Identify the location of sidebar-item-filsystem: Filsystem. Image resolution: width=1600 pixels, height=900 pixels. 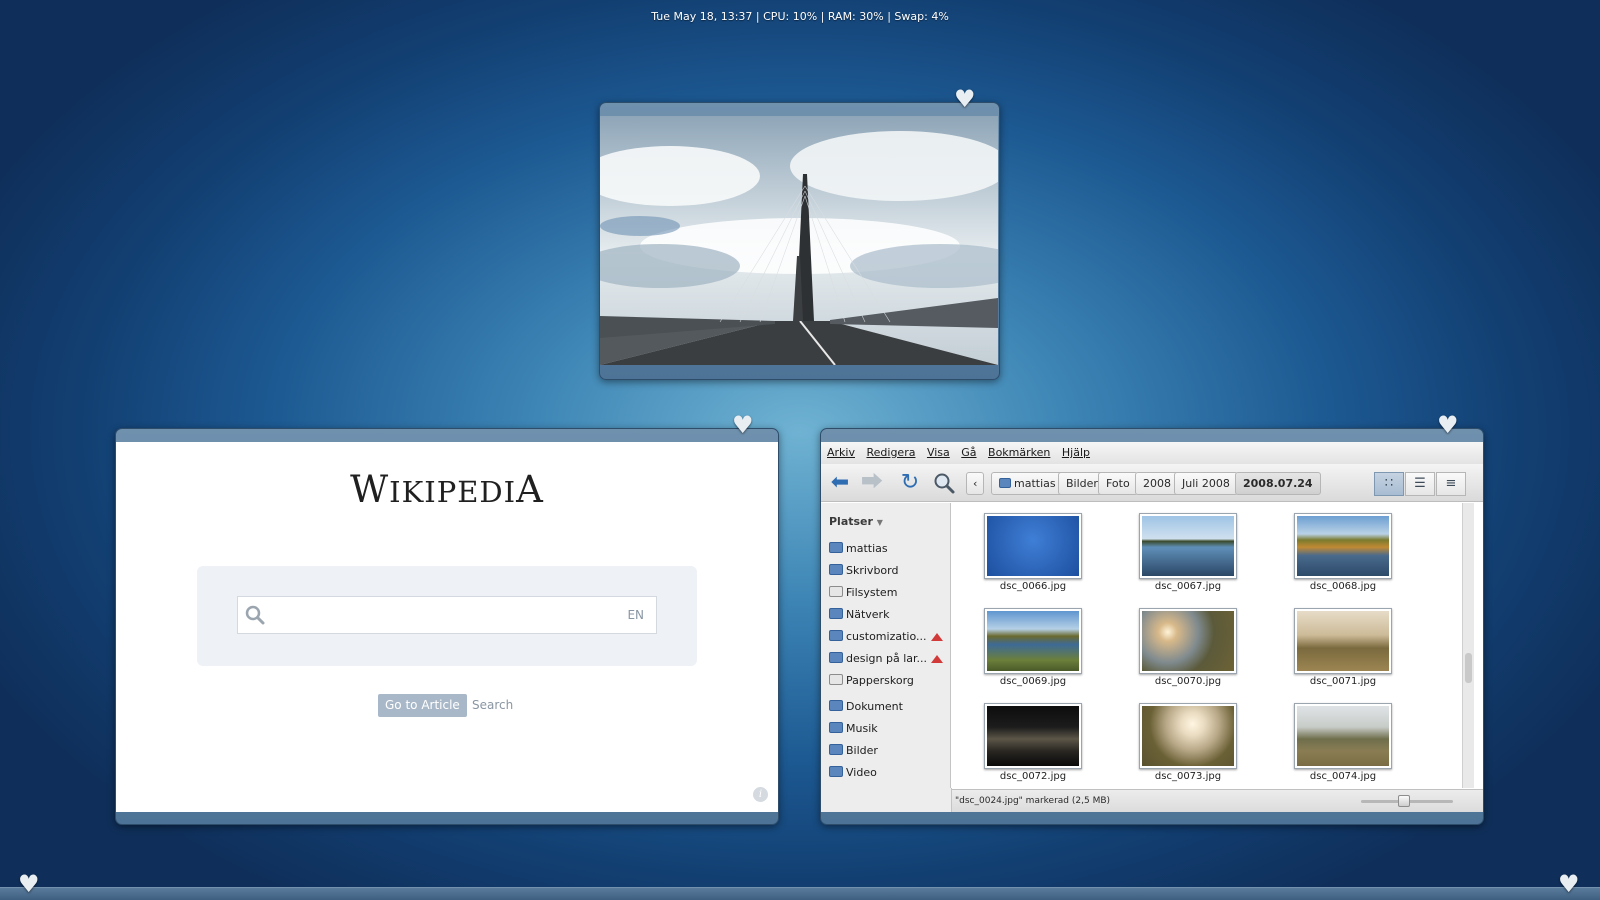
(863, 593).